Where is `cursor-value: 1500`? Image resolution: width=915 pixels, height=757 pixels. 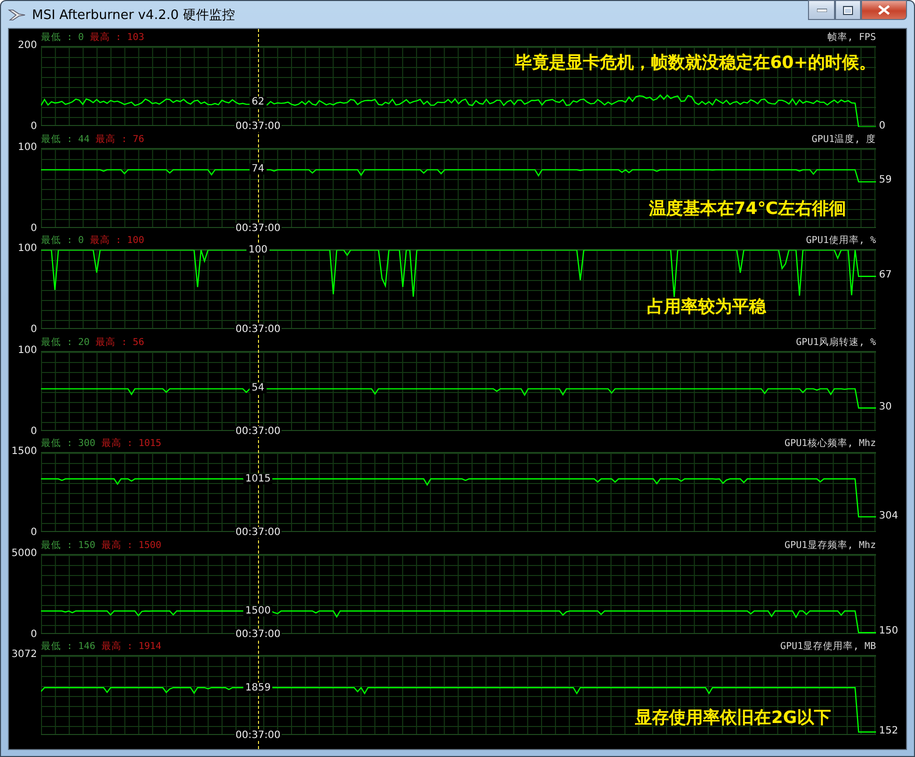
cursor-value: 1500 is located at coordinates (258, 610).